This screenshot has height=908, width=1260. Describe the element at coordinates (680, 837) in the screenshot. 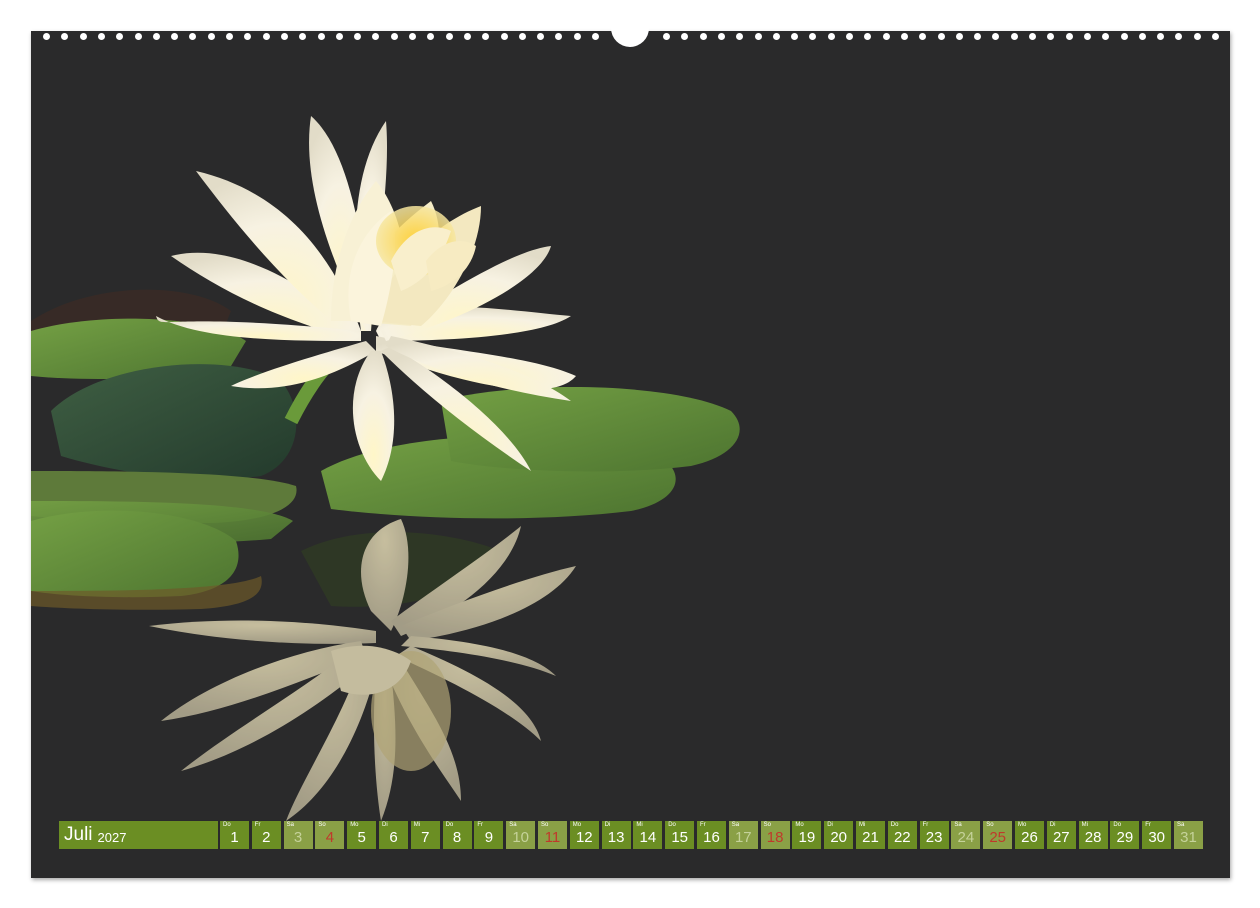

I see `day-number: 15` at that location.